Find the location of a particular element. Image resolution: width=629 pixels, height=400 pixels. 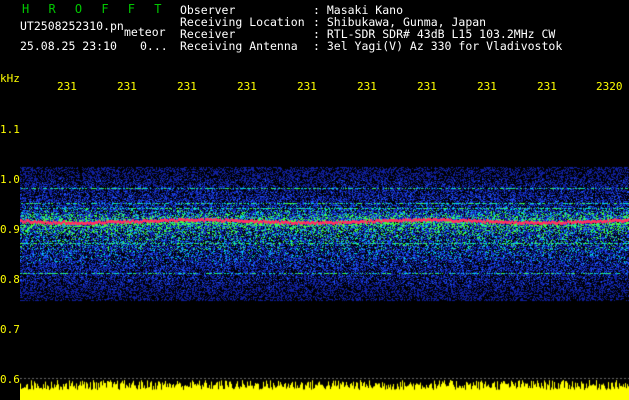

x-tick-10: 2320 is located at coordinates (609, 86).